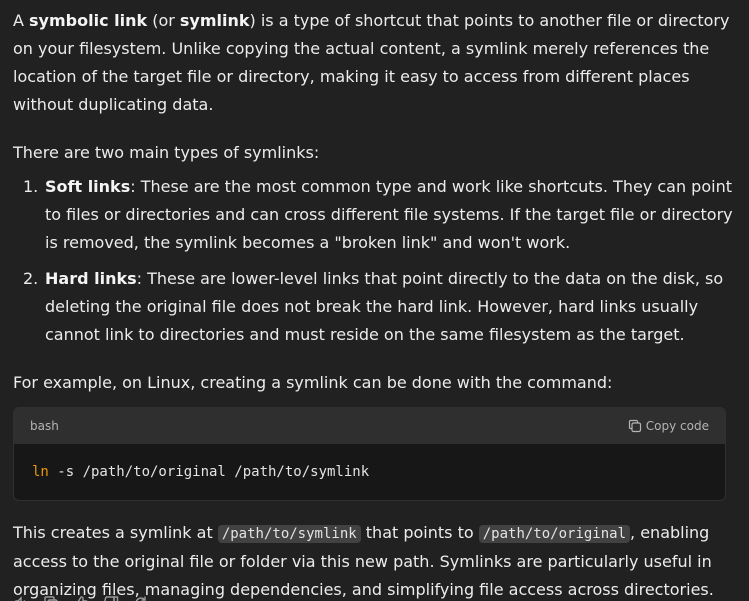  Describe the element at coordinates (289, 534) in the screenshot. I see `inline-code: /path/to/symlink` at that location.